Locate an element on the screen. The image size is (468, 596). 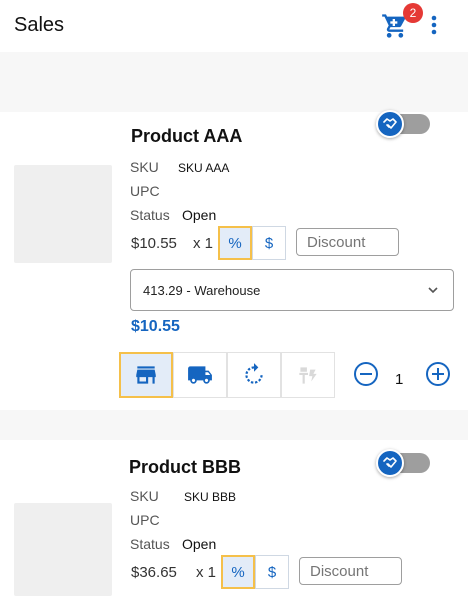
delivery-button is located at coordinates (200, 375).